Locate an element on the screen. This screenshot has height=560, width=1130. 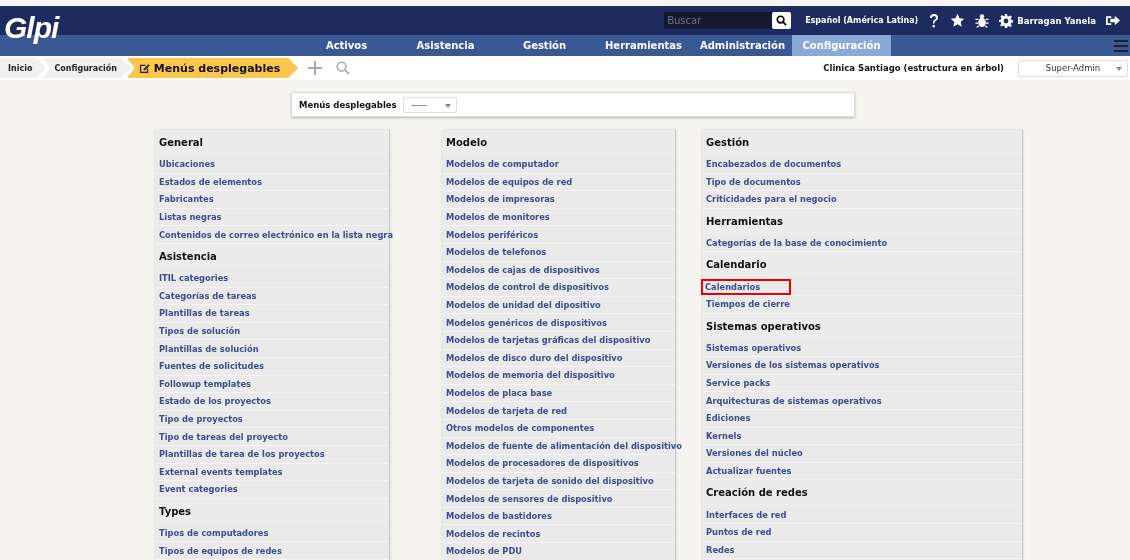
dropdown-link: Event categories is located at coordinates (198, 489).